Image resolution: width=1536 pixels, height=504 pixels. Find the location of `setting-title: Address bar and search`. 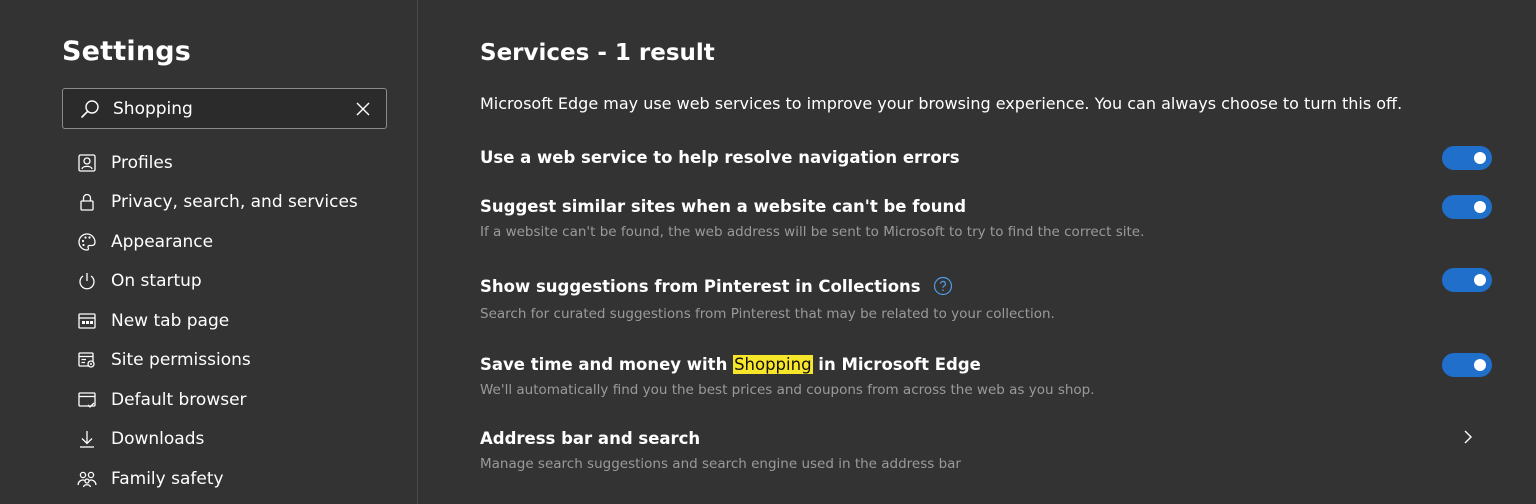

setting-title: Address bar and search is located at coordinates (590, 438).